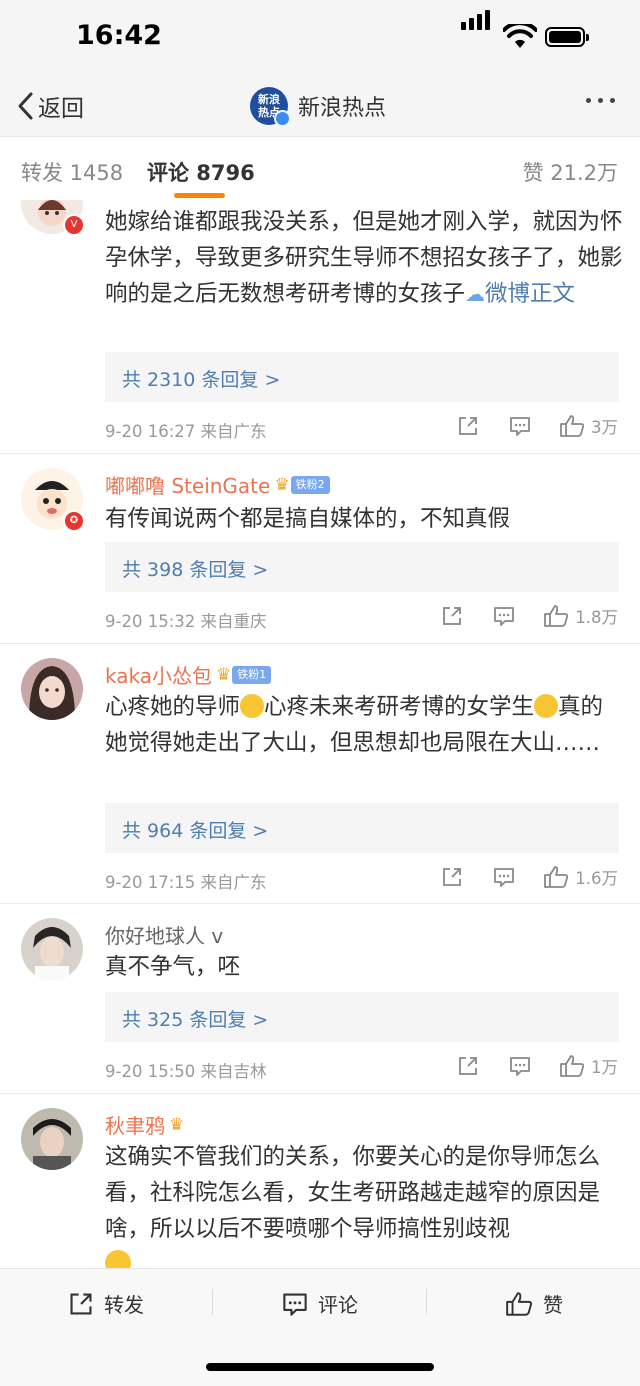 The width and height of the screenshot is (640, 1386). I want to click on account-avatar: 新浪热点, so click(270, 107).